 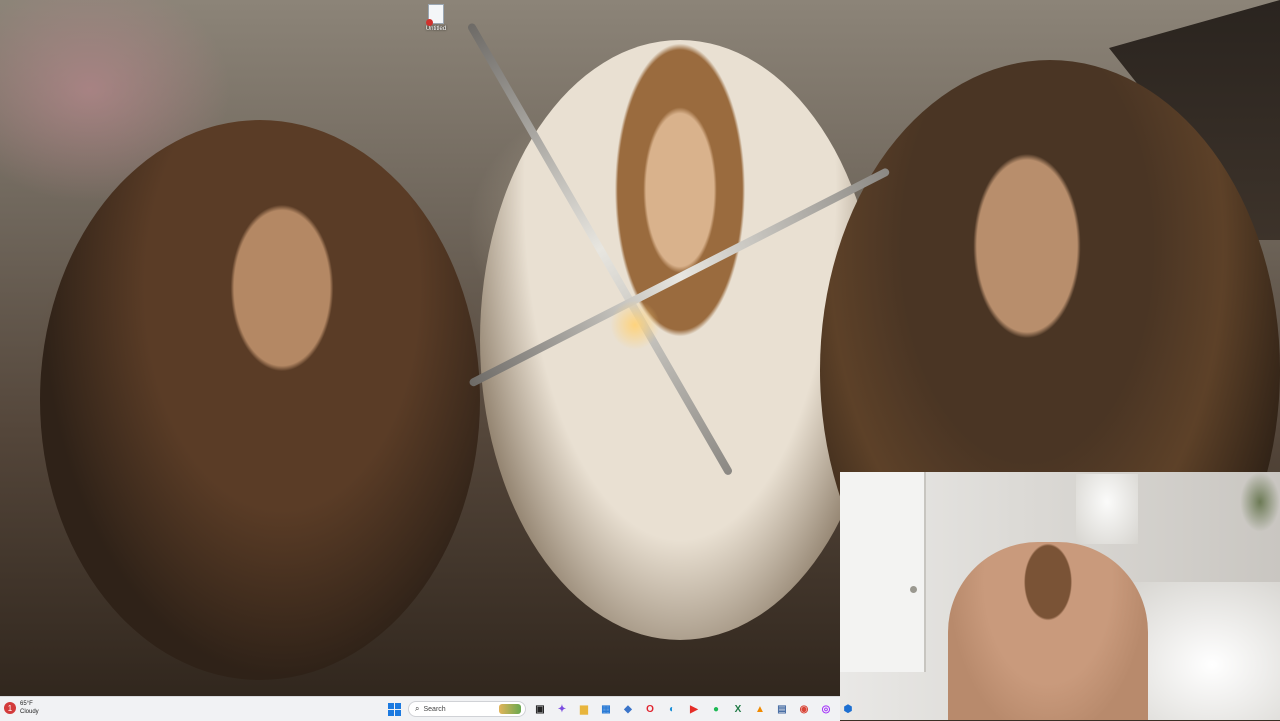 I want to click on messenger-icon: ◎, so click(x=826, y=709).